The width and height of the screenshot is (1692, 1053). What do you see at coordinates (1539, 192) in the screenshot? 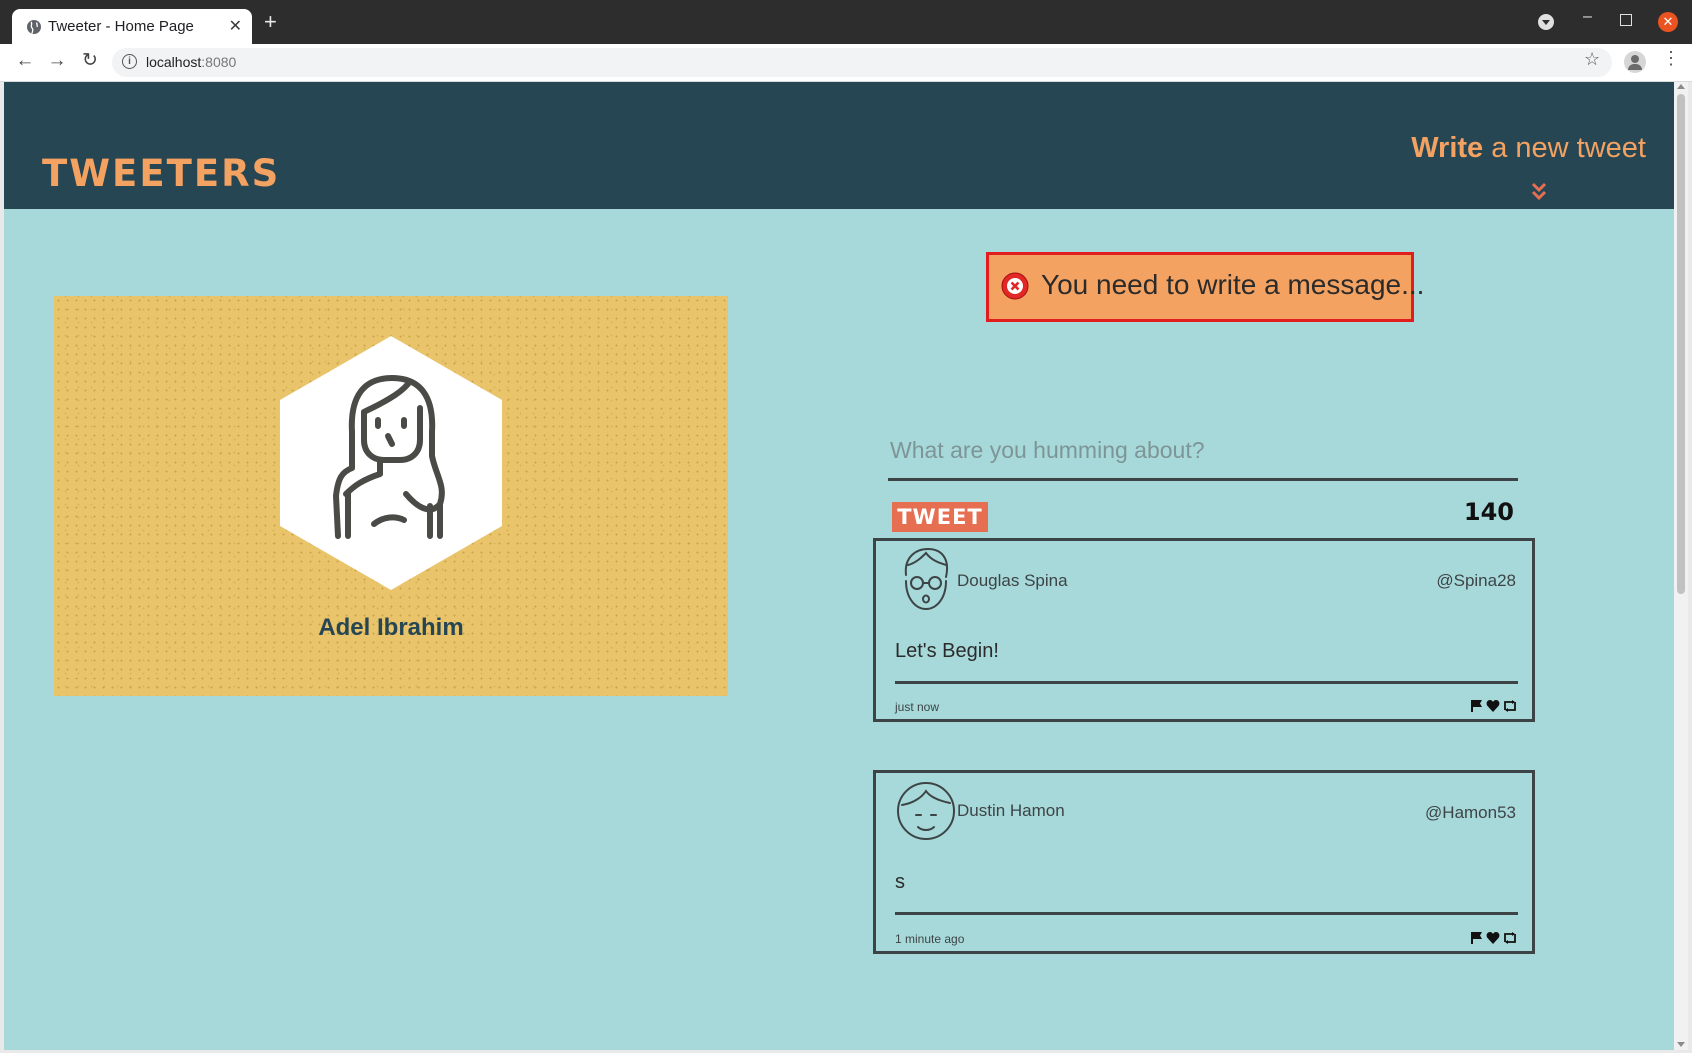
I see `double-chevron-down-icon` at bounding box center [1539, 192].